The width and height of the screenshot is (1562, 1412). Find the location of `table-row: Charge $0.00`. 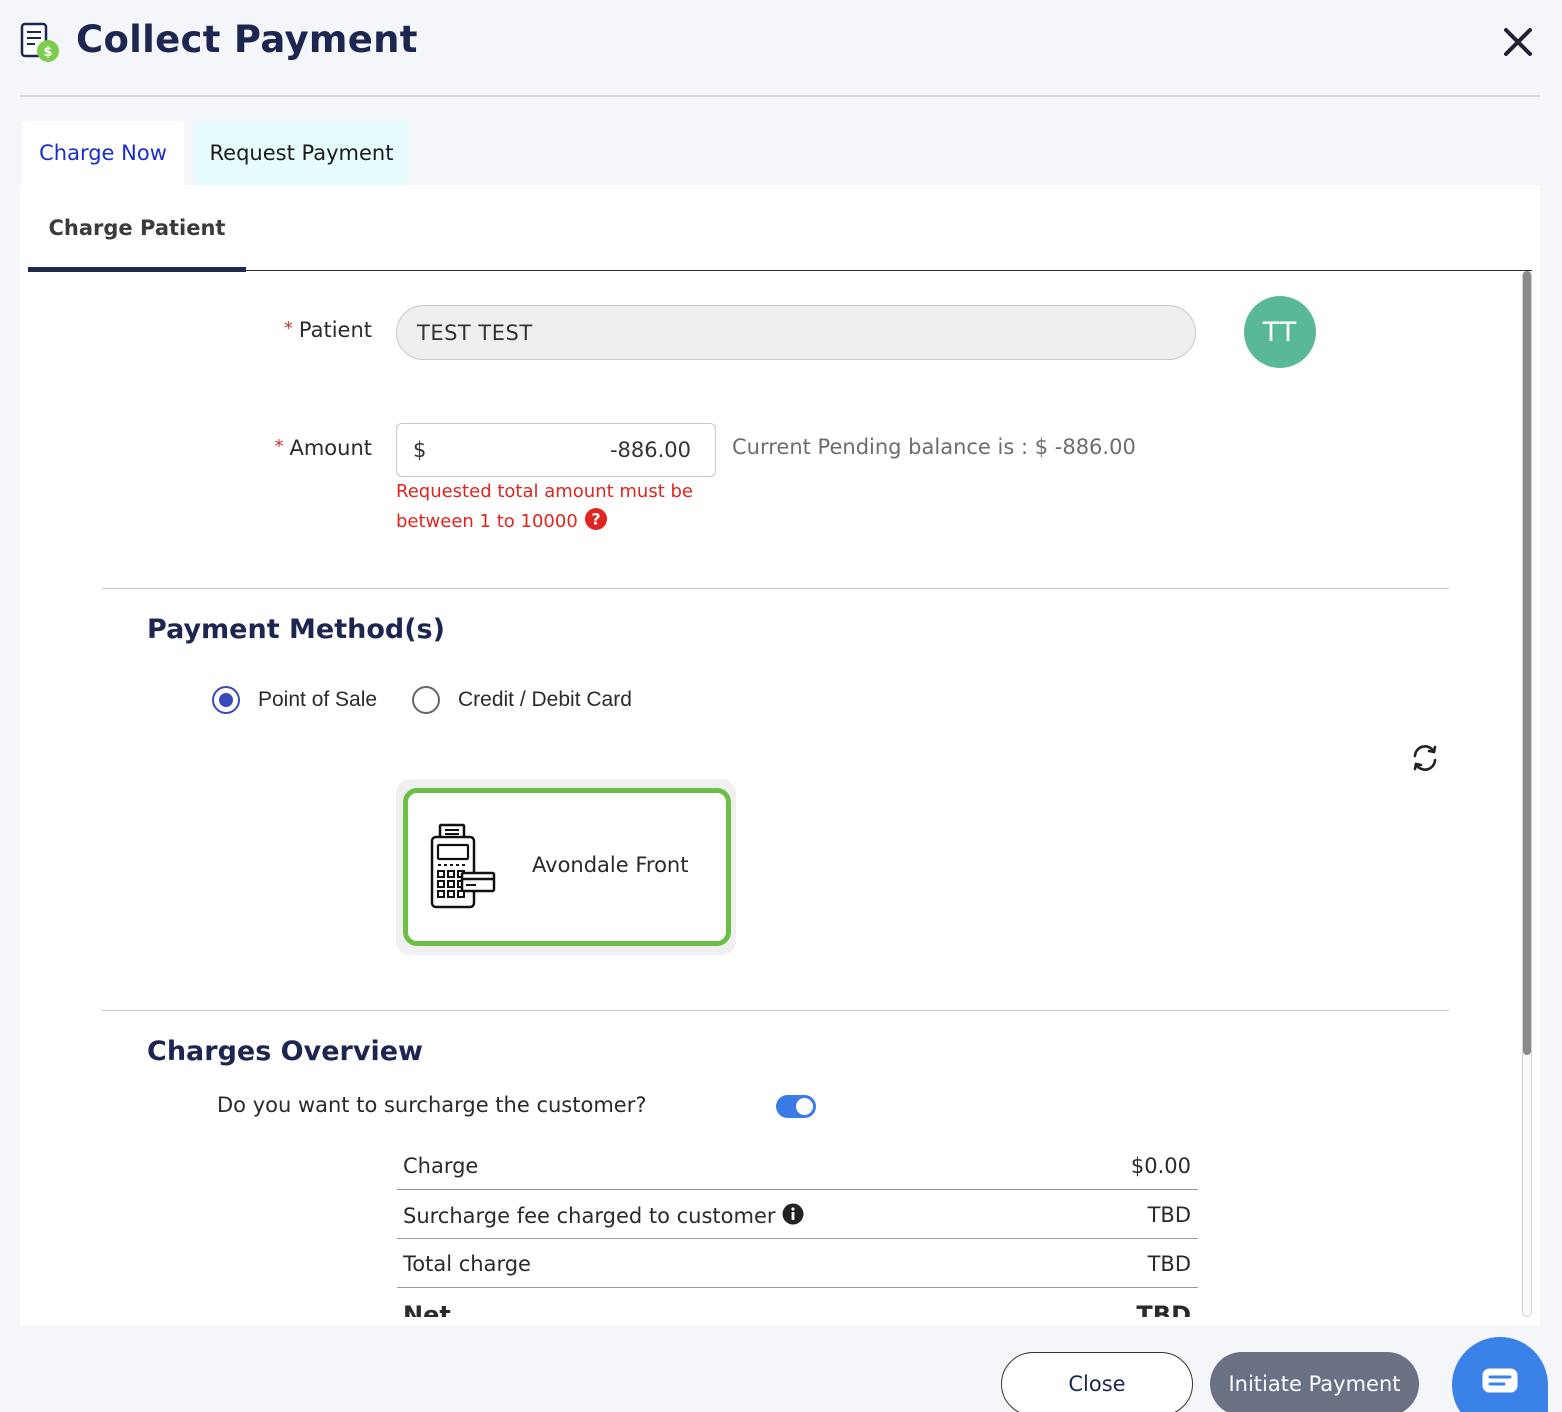

table-row: Charge $0.00 is located at coordinates (797, 1164).